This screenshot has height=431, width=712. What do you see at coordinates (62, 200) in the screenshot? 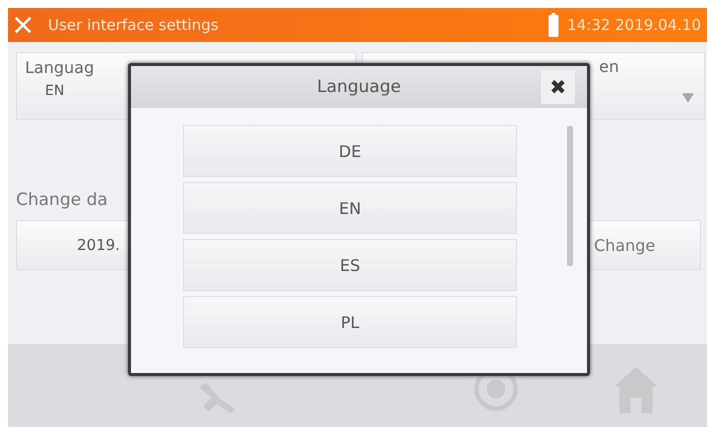
I see `section-label: Change da` at bounding box center [62, 200].